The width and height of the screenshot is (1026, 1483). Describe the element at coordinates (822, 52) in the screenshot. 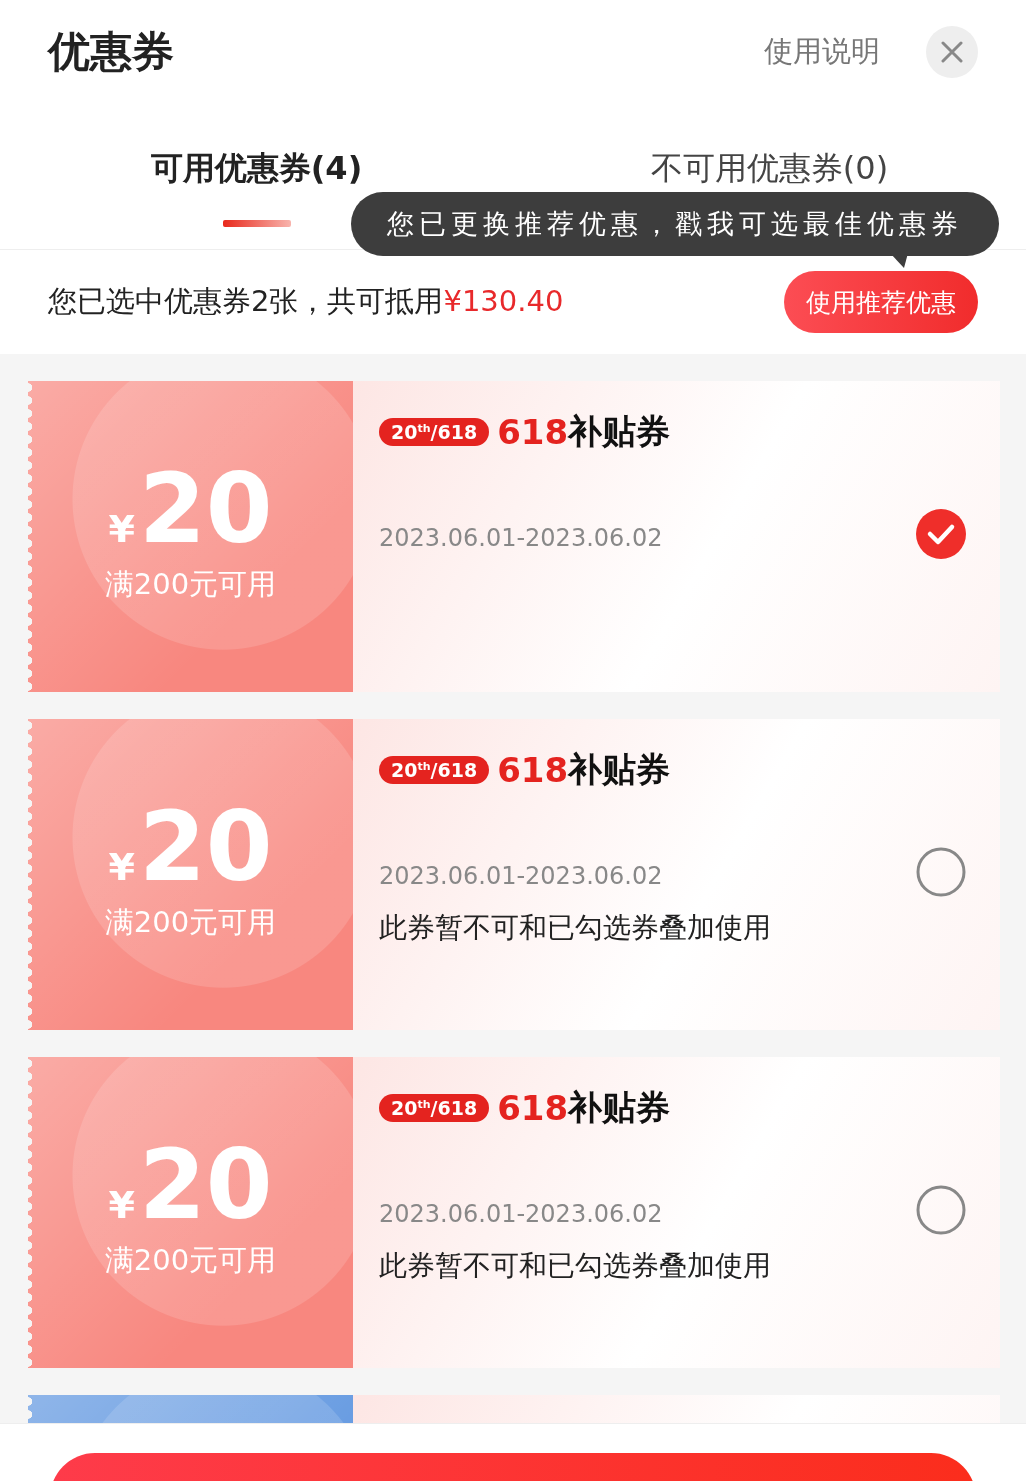

I see `help-link: 使用说明` at that location.